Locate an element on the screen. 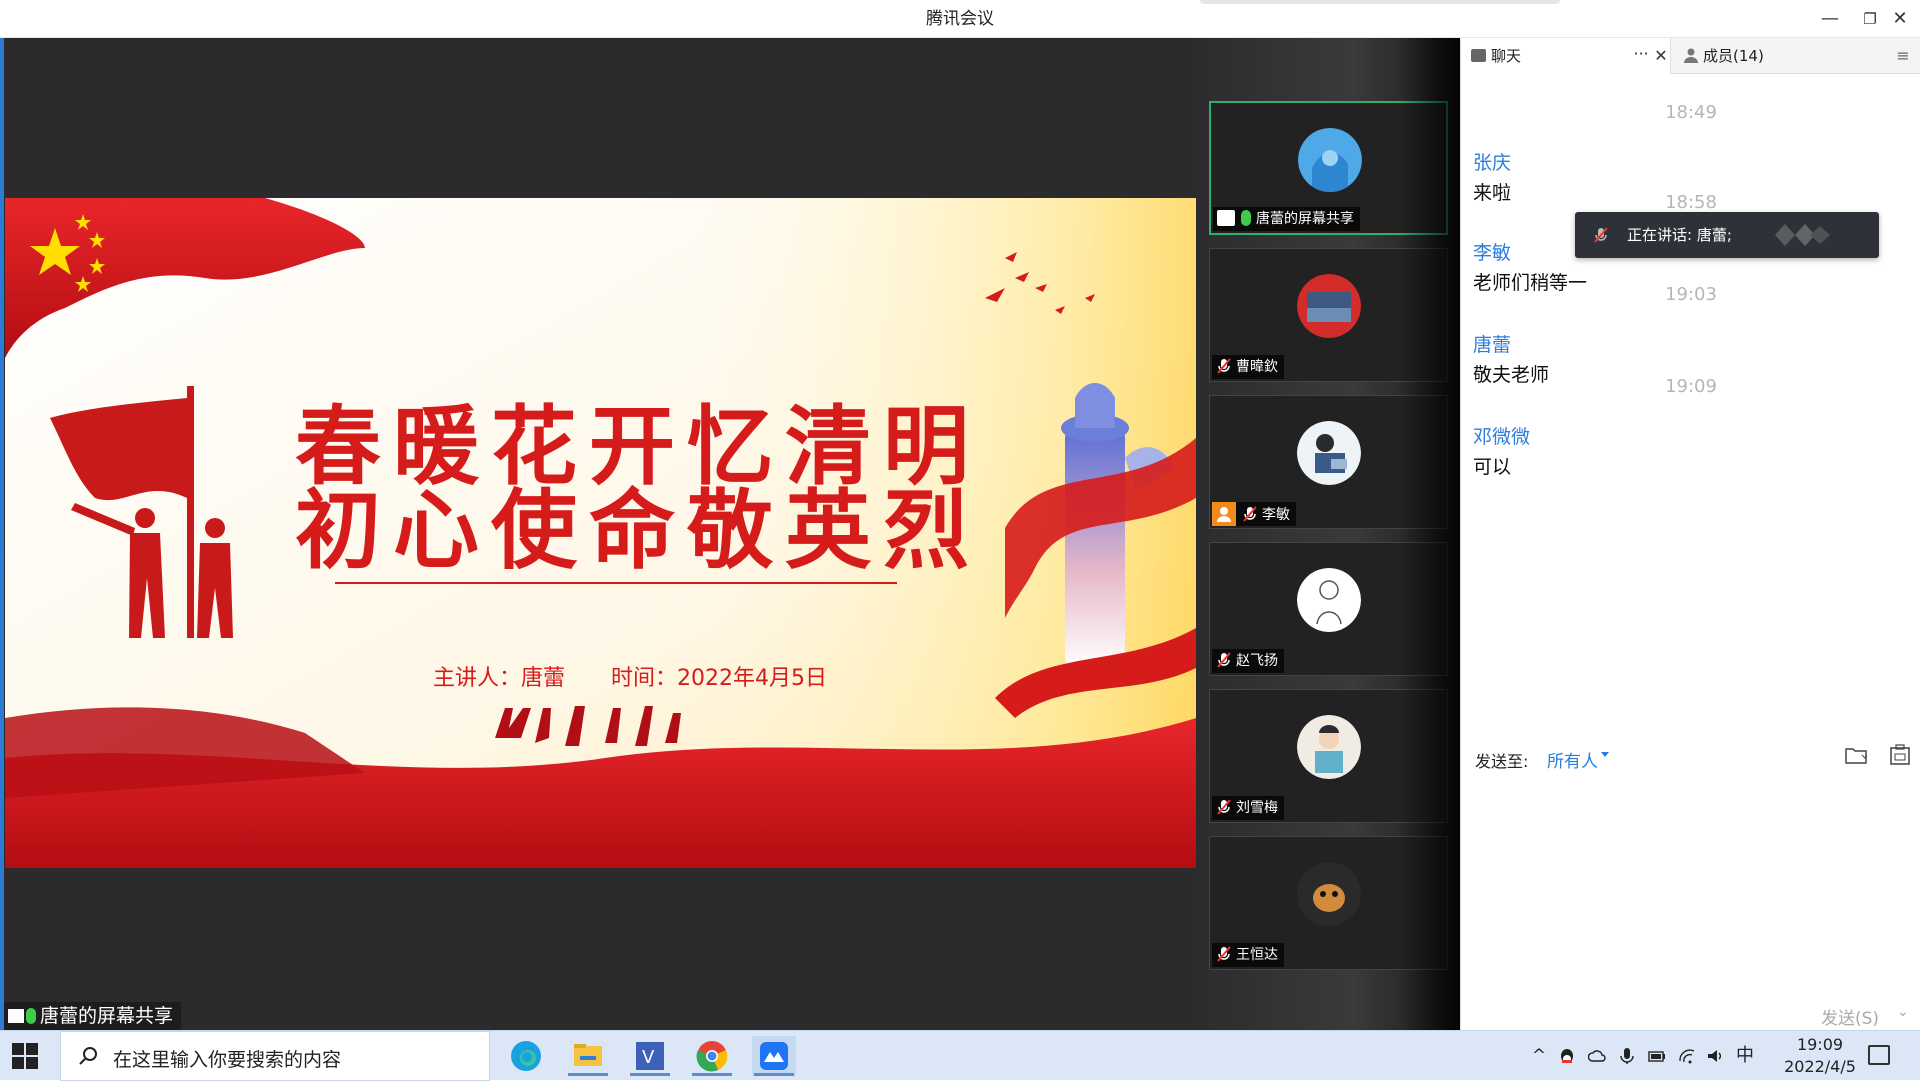 Image resolution: width=1920 pixels, height=1081 pixels. menu-icon: ≡ is located at coordinates (1902, 56).